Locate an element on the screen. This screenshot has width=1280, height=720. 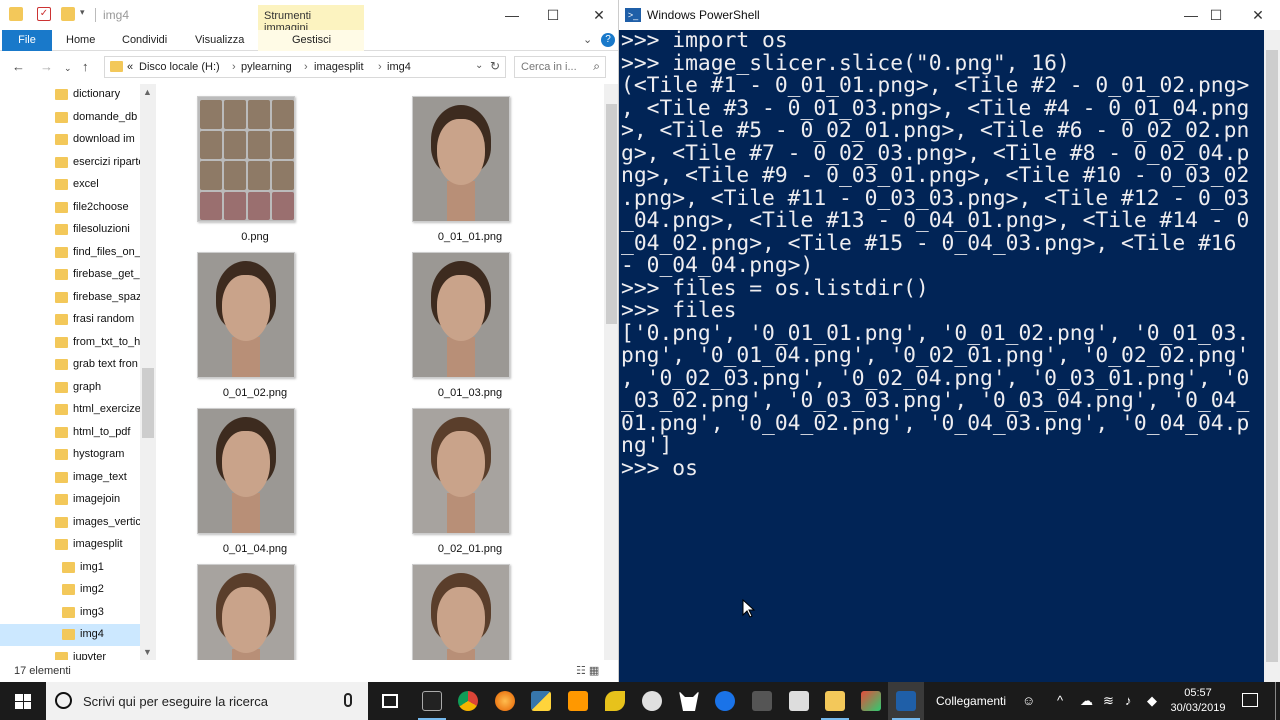
start-button is located at coordinates (23, 701).